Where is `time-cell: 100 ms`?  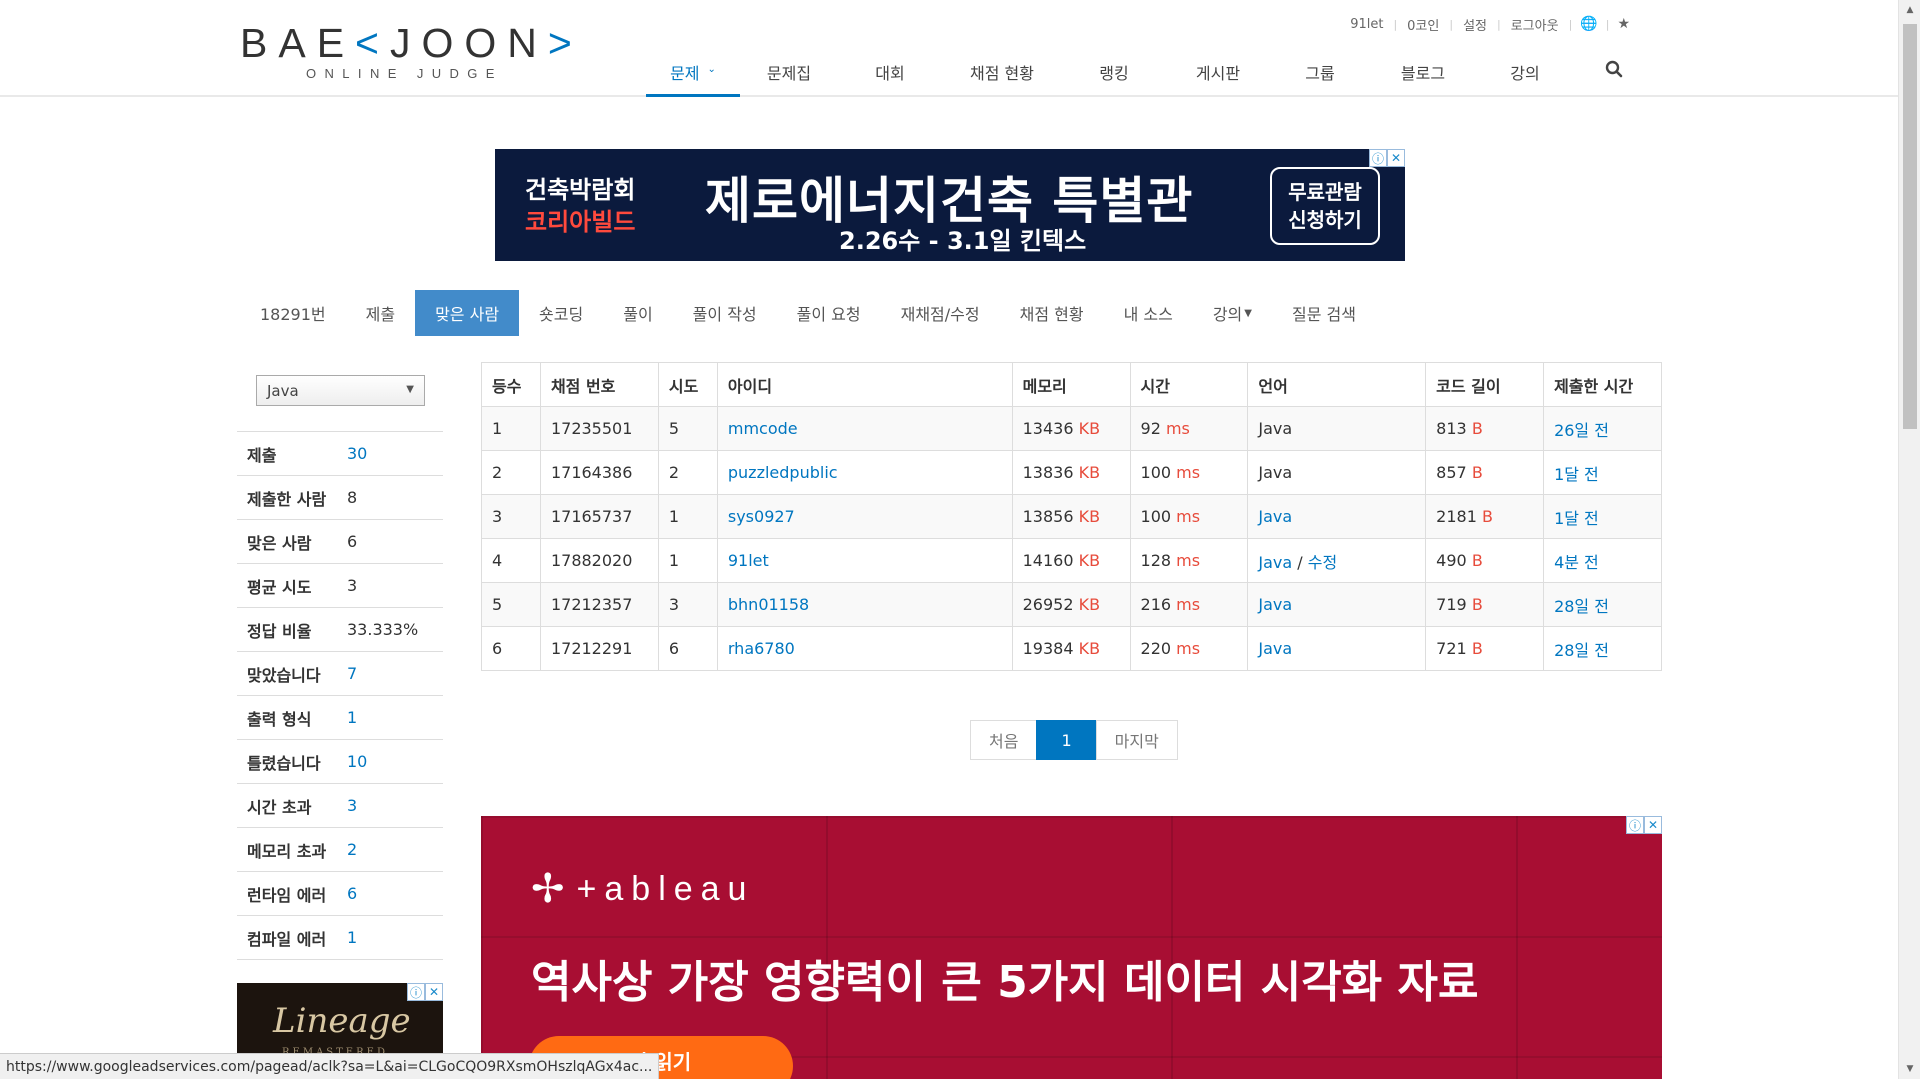
time-cell: 100 ms is located at coordinates (1189, 516).